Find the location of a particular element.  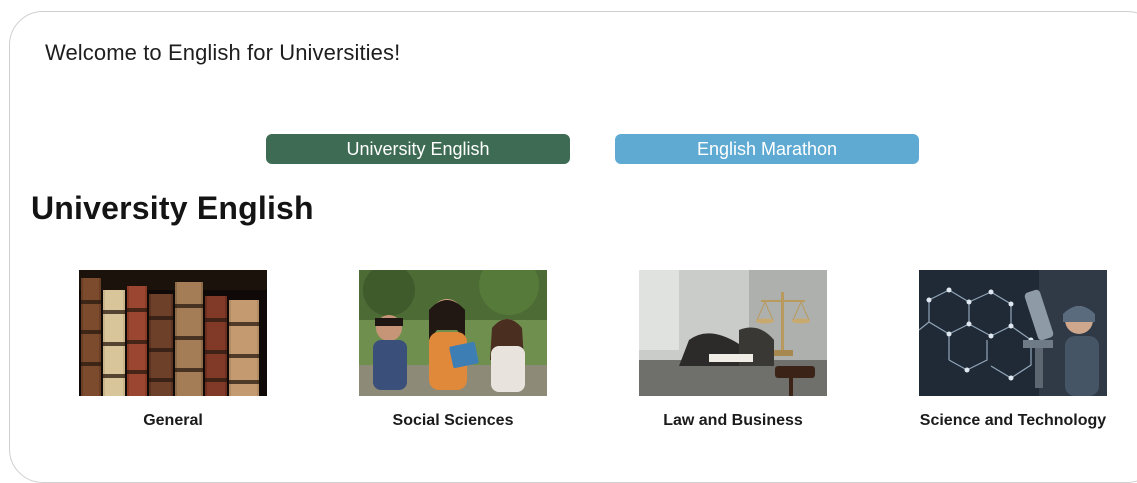

microscope-molecules-image is located at coordinates (1013, 333).